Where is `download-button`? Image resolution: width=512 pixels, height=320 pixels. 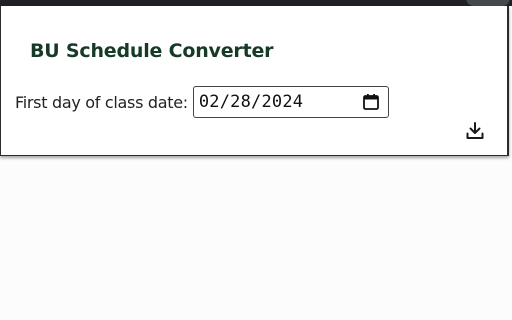 download-button is located at coordinates (475, 133).